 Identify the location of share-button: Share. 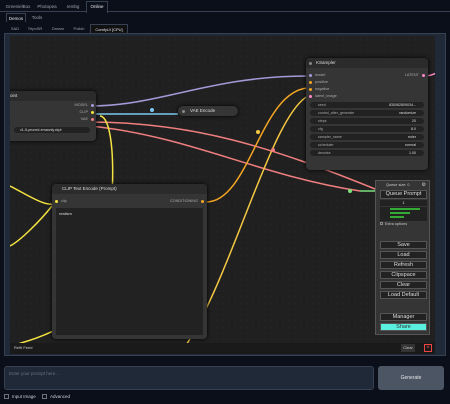
(403, 327).